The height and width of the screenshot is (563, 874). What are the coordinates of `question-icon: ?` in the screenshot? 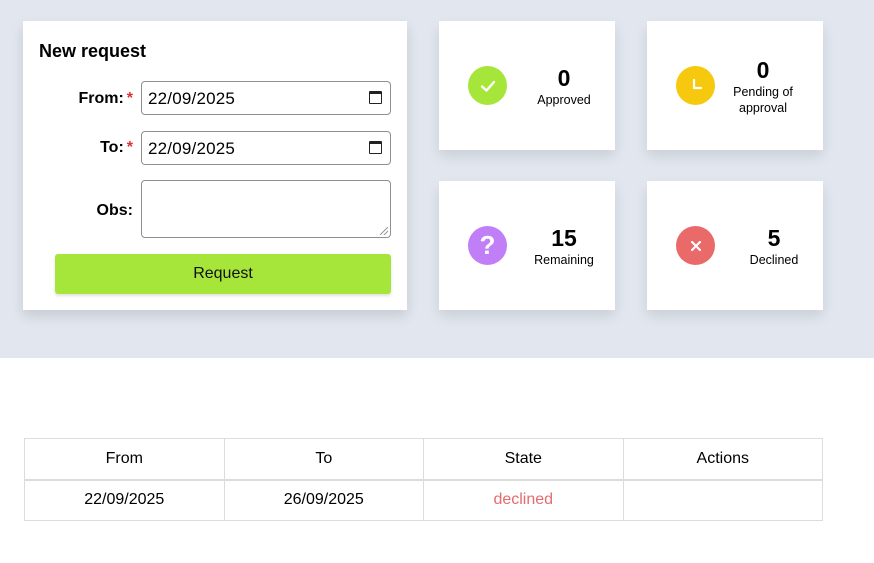 It's located at (487, 245).